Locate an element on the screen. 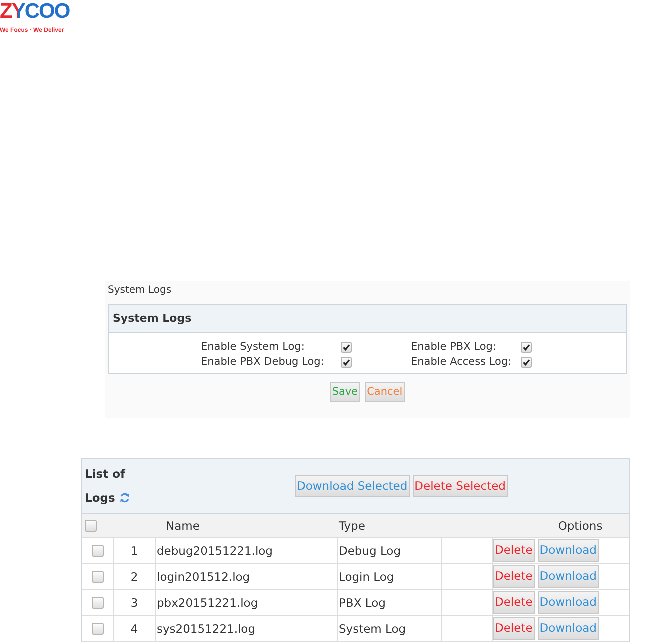 This screenshot has width=653, height=642. row-number: 3 is located at coordinates (134, 603).